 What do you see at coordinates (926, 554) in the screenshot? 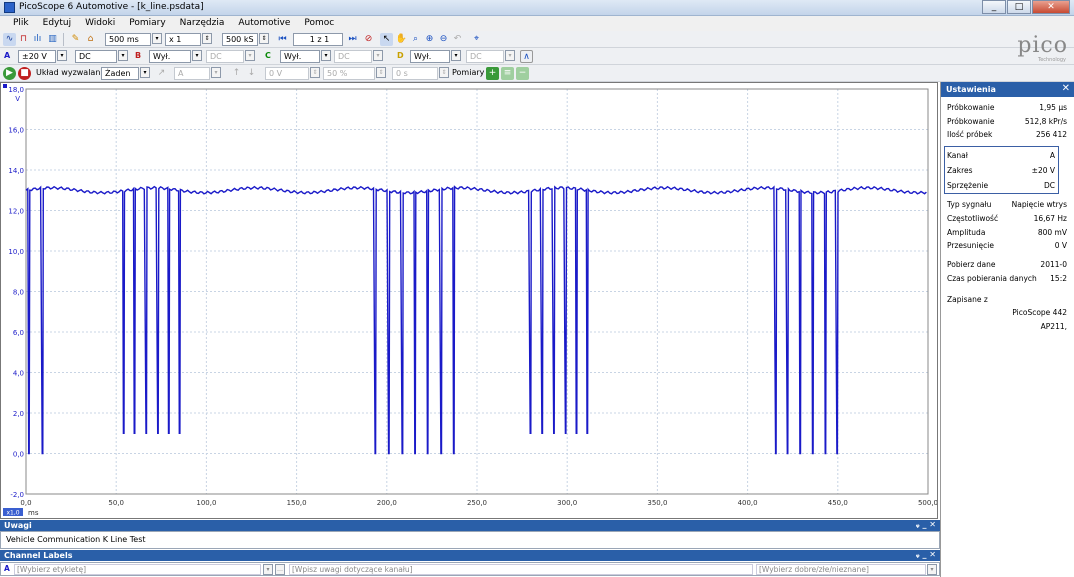
I see `channel-labels-window-controls: ᵩ _ ✕` at bounding box center [926, 554].